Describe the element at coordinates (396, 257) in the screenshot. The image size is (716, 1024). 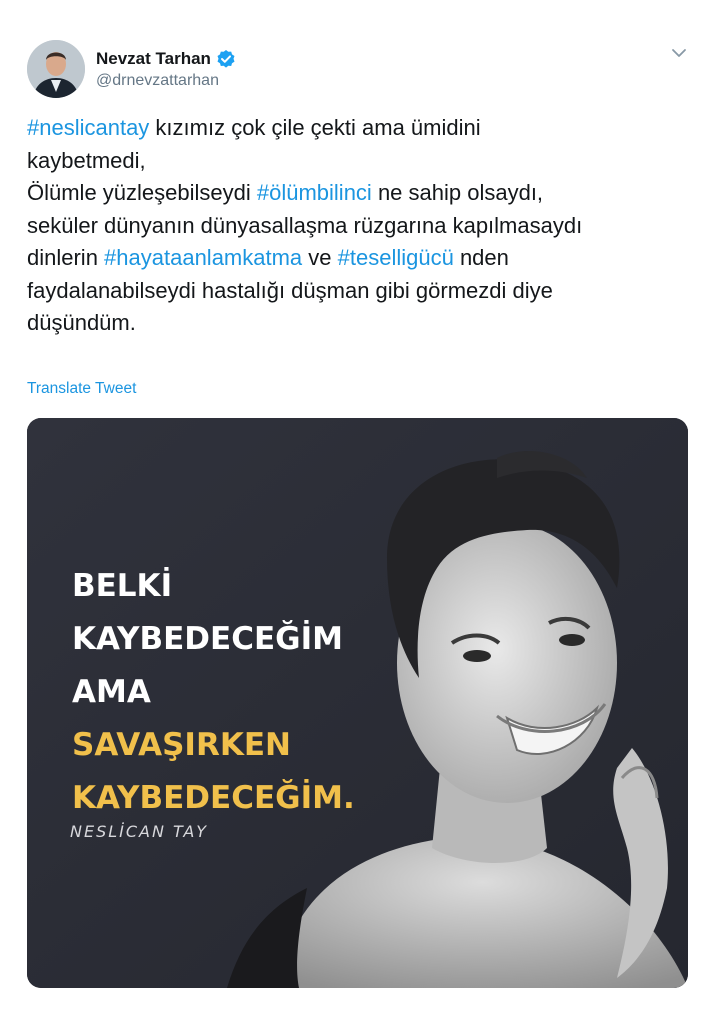
I see `hashtag-link: #teselligücü` at that location.